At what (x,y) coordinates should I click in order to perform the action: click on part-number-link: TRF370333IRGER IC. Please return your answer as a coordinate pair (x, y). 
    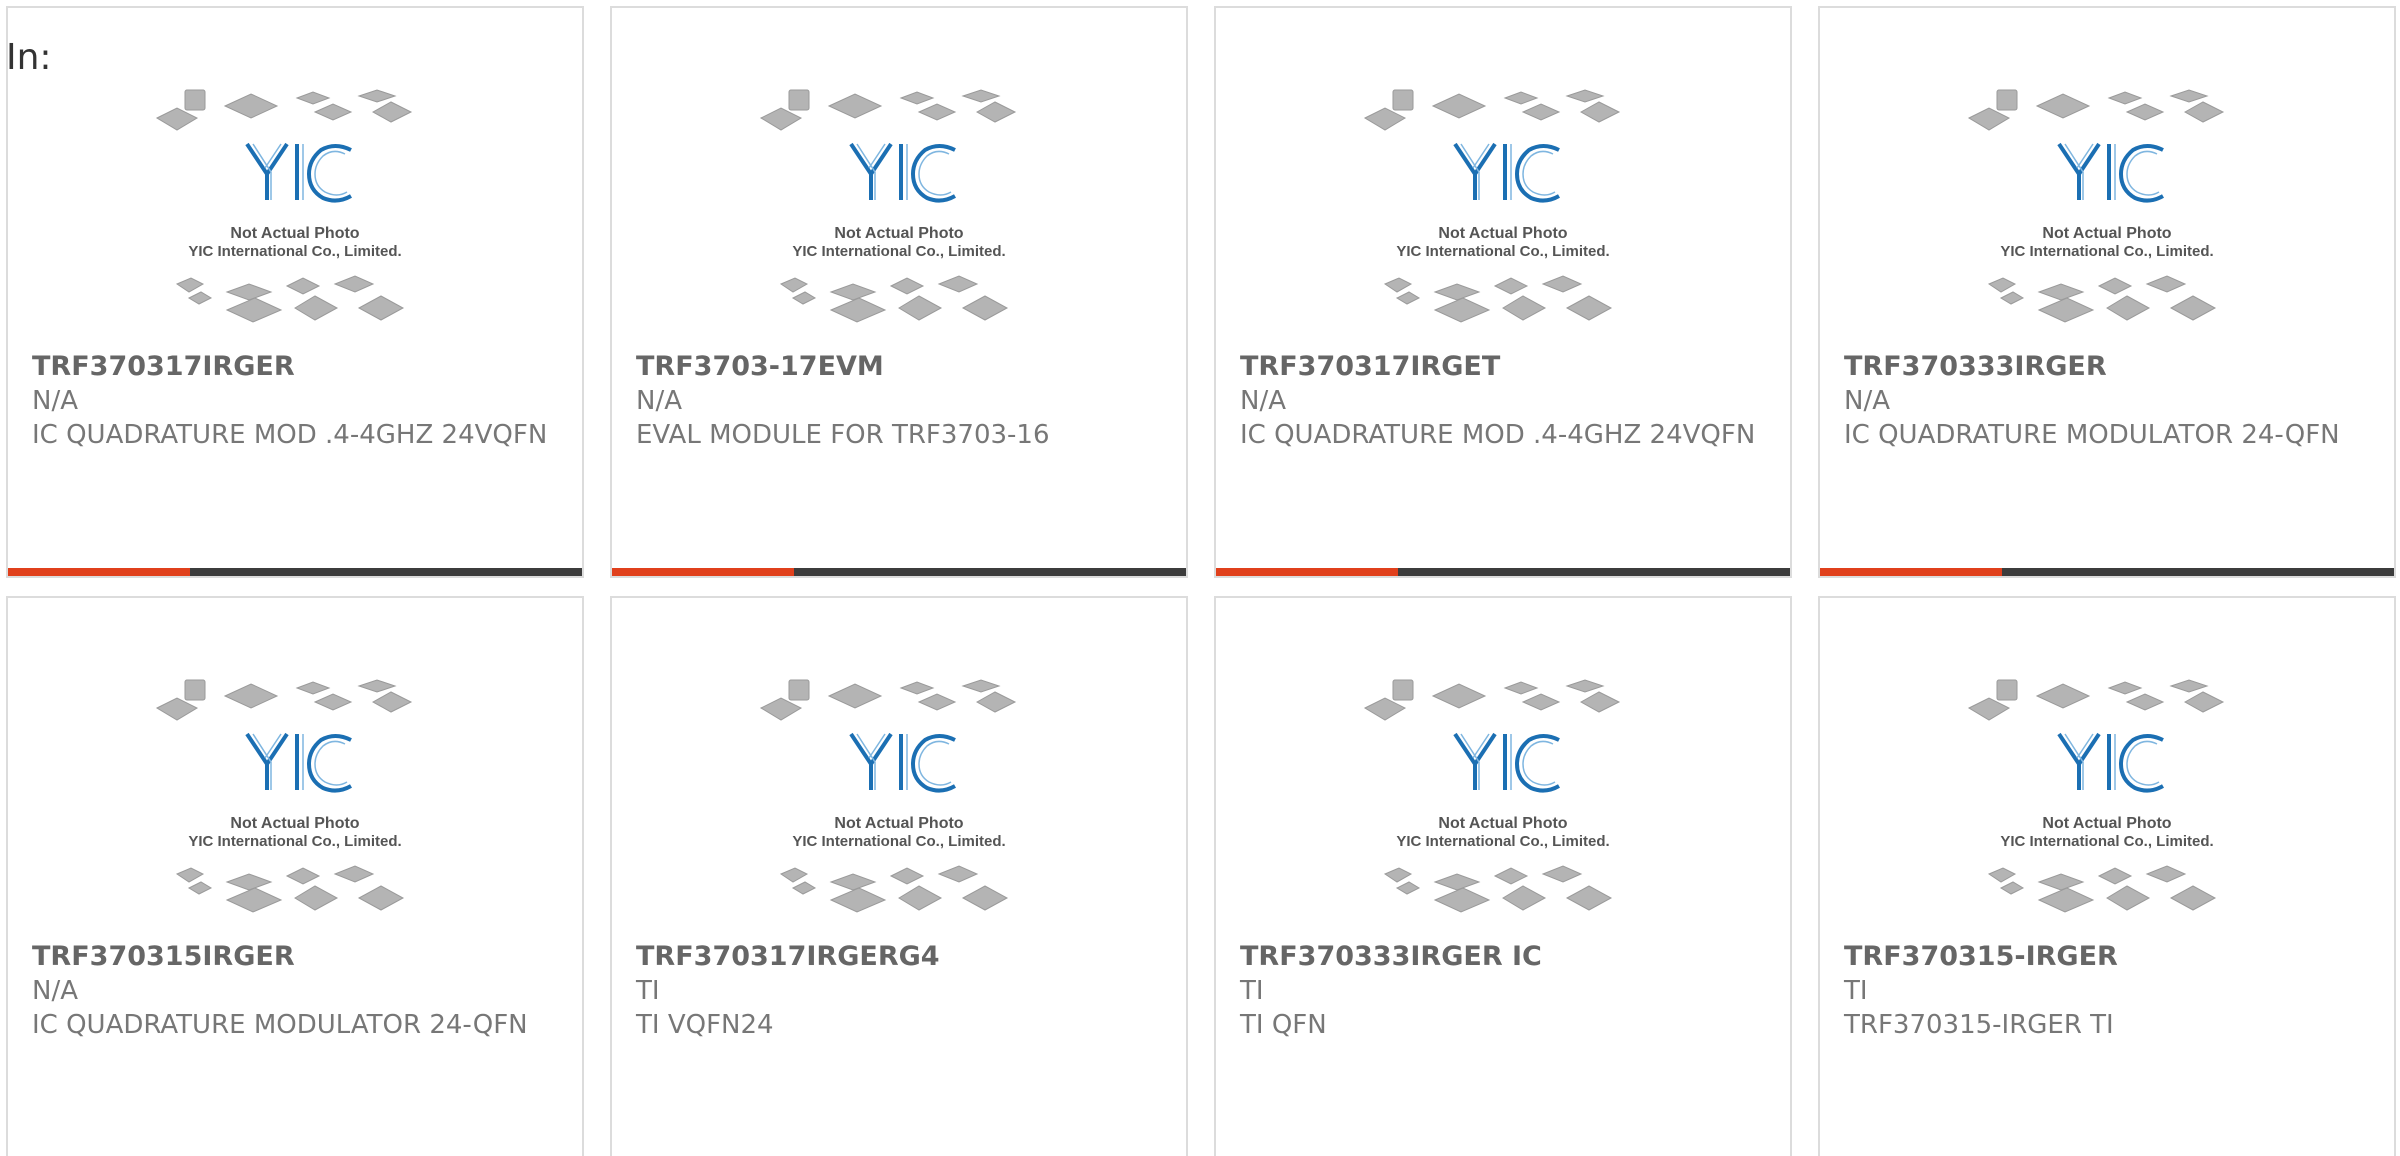
    Looking at the image, I should click on (1505, 957).